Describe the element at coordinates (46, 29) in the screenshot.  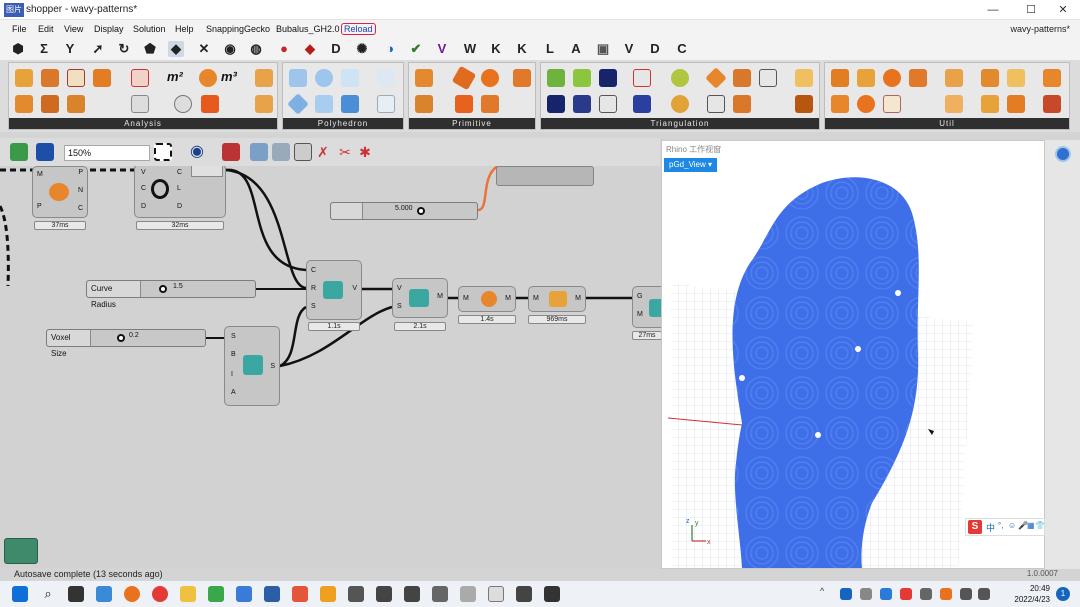
I see `menu-edit: Edit` at that location.